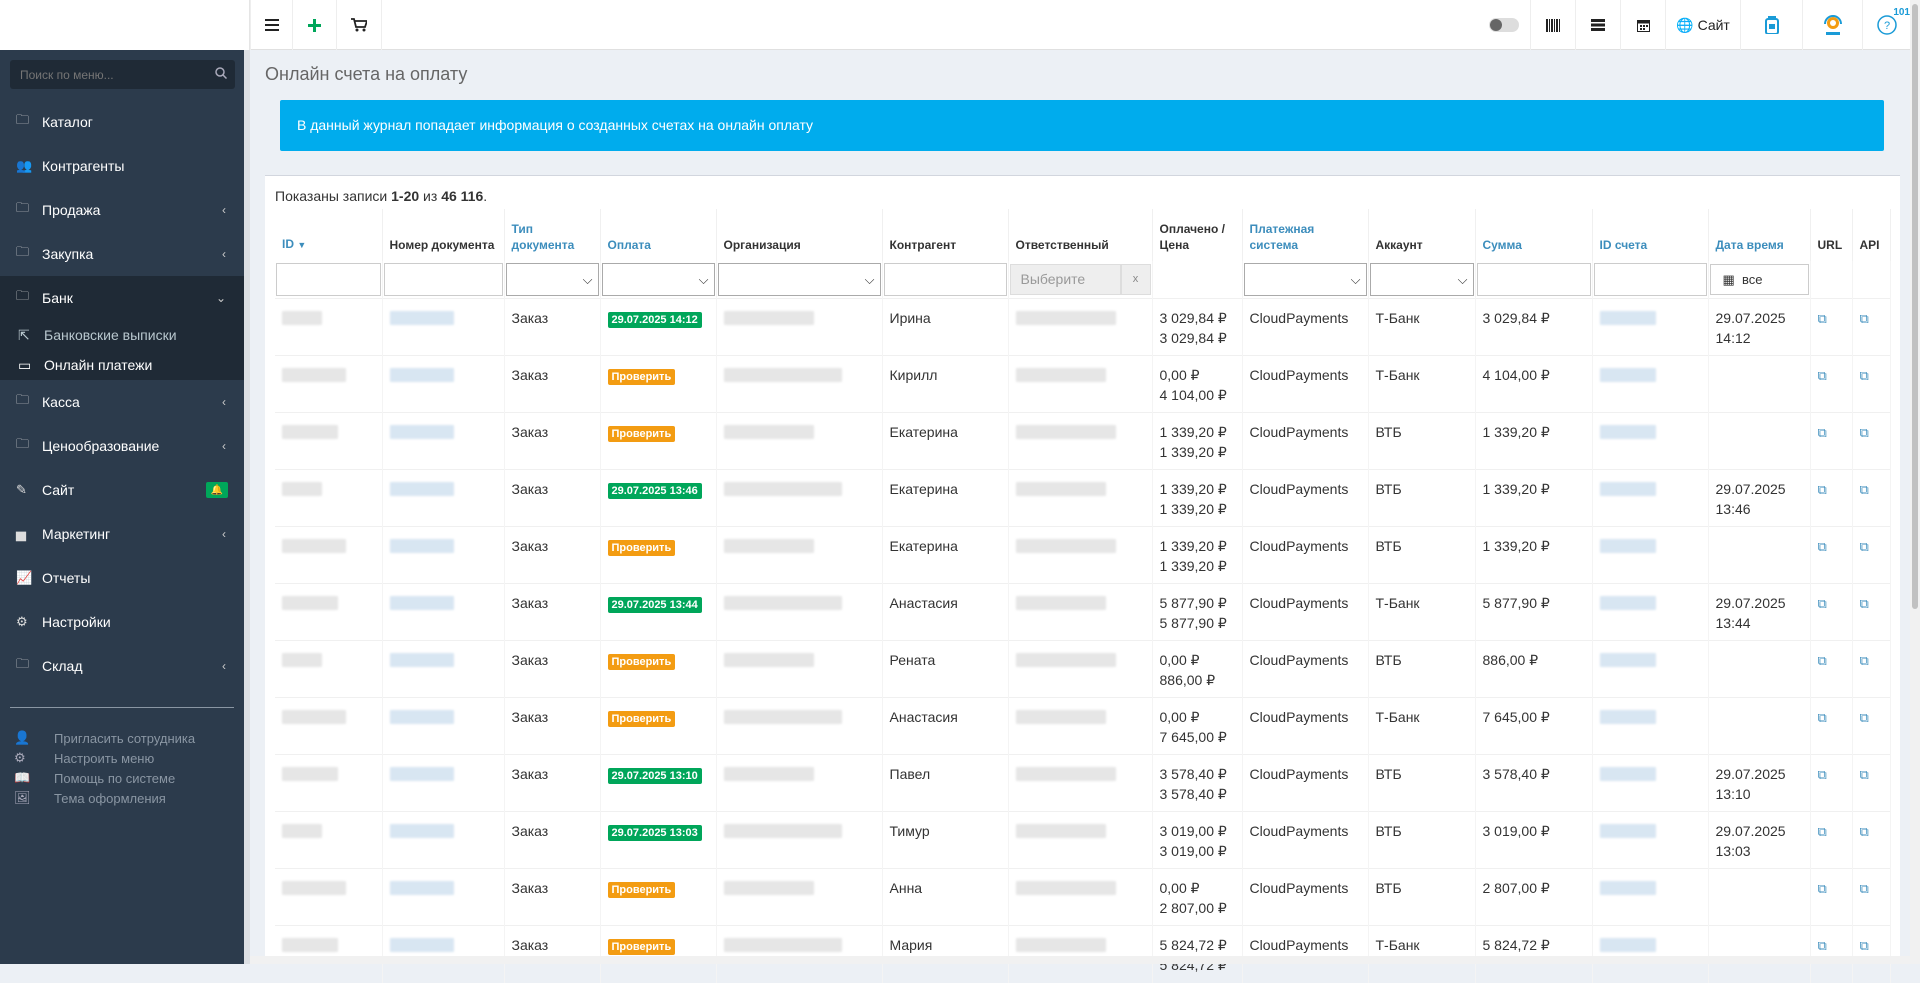  Describe the element at coordinates (122, 622) in the screenshot. I see `sidebar-item-settings: ⚙ Настройки` at that location.